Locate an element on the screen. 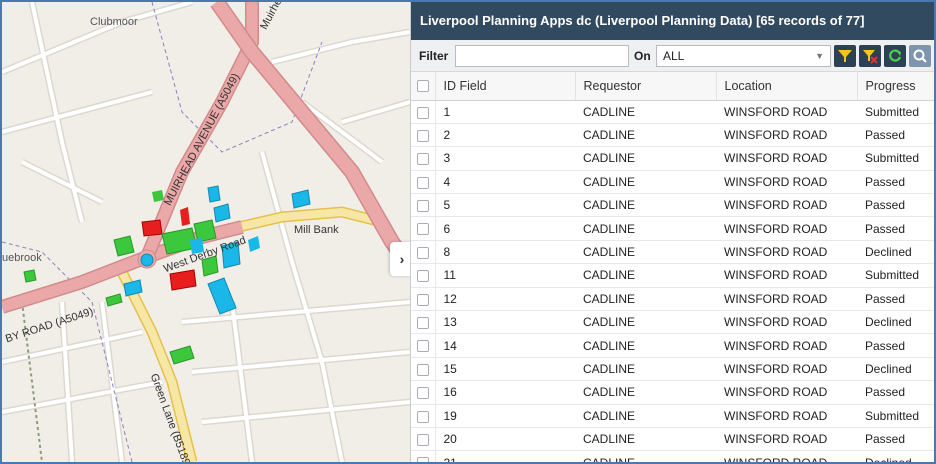 The height and width of the screenshot is (464, 936). filter-input is located at coordinates (542, 56).